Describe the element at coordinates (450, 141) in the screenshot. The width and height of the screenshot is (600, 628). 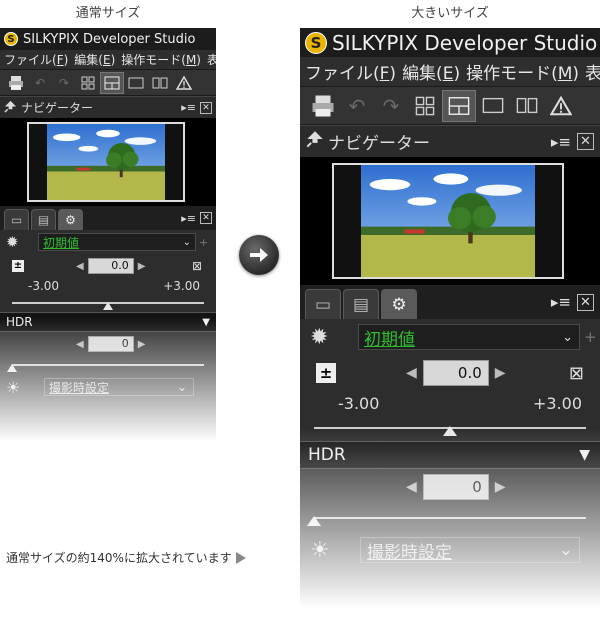
I see `navigator-header: ナビゲーター ▸≡ ✕` at that location.